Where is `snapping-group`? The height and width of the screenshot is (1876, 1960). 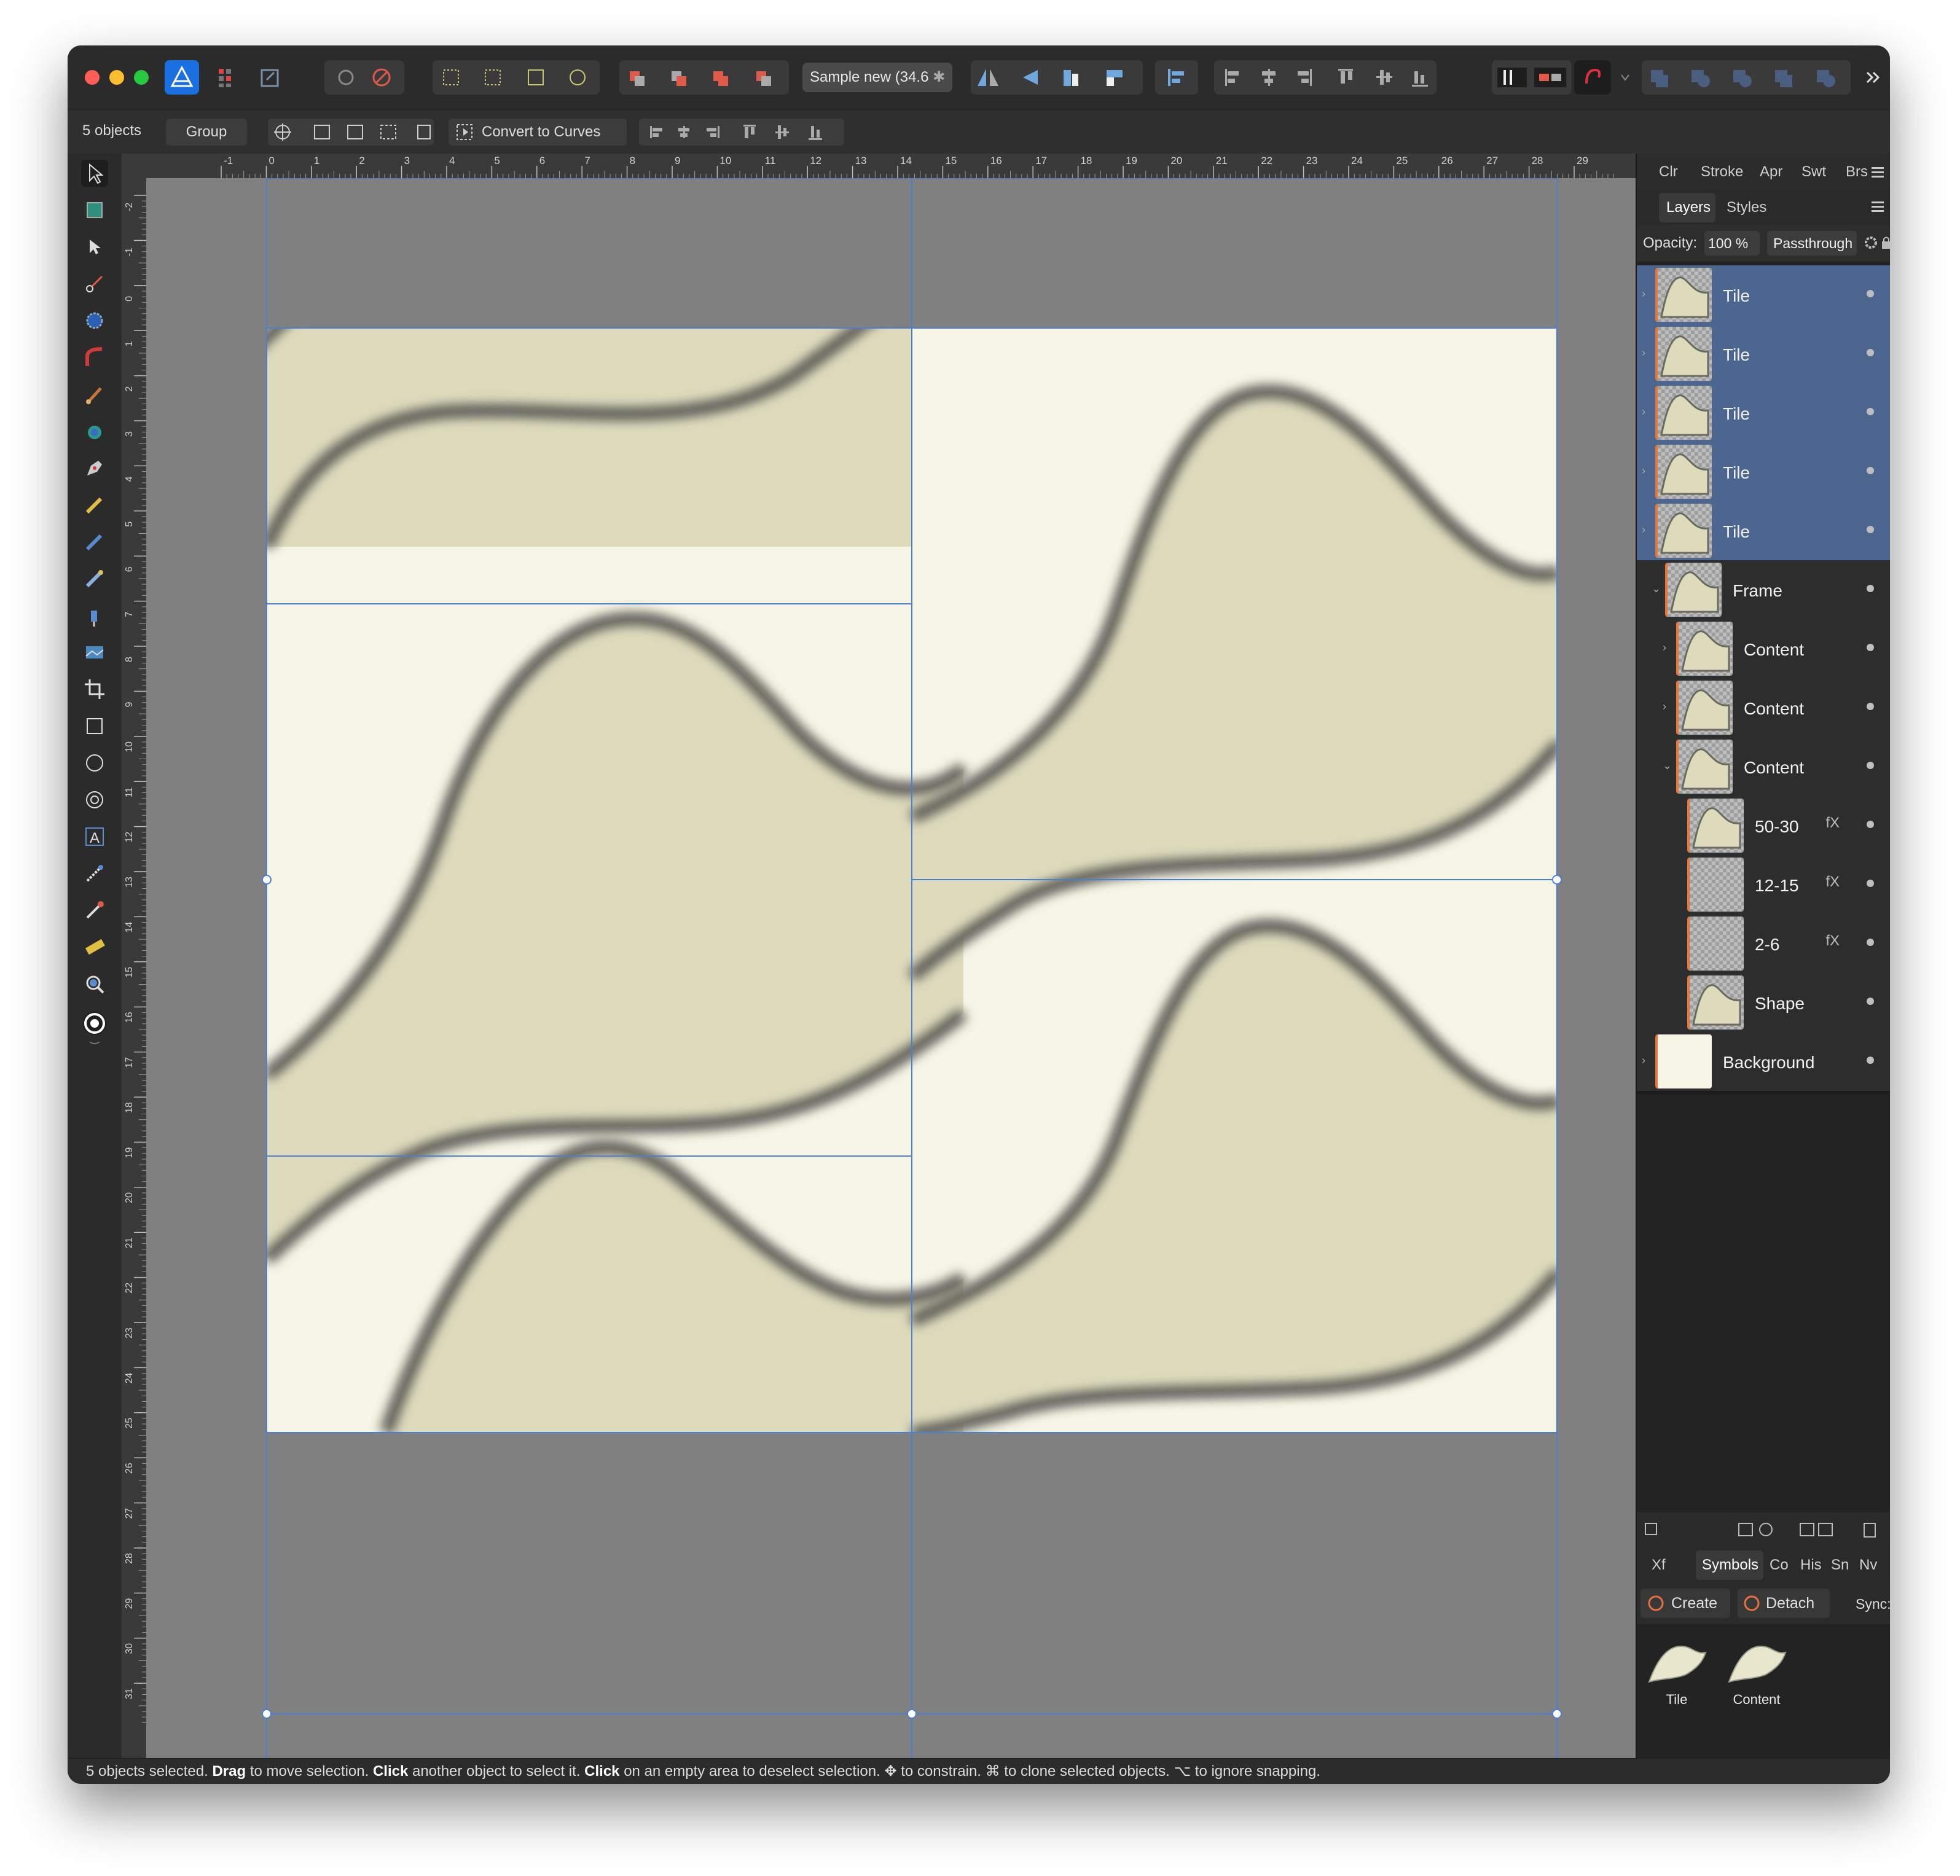 snapping-group is located at coordinates (516, 77).